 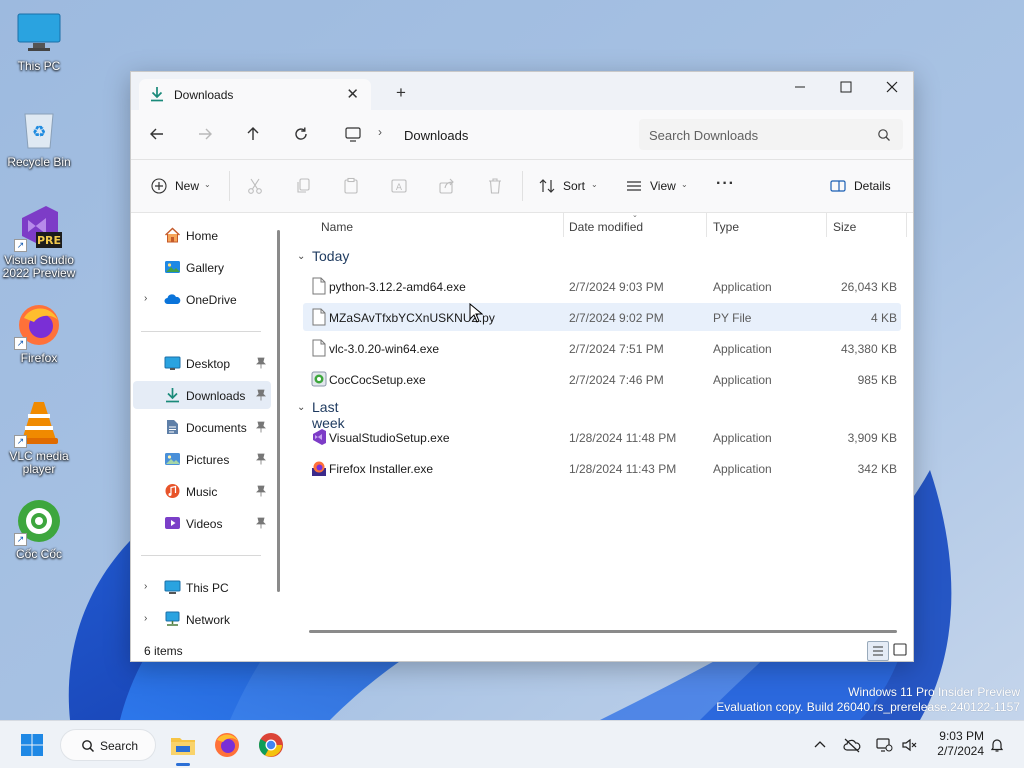 I want to click on horizontal-scrollbar, so click(x=603, y=631).